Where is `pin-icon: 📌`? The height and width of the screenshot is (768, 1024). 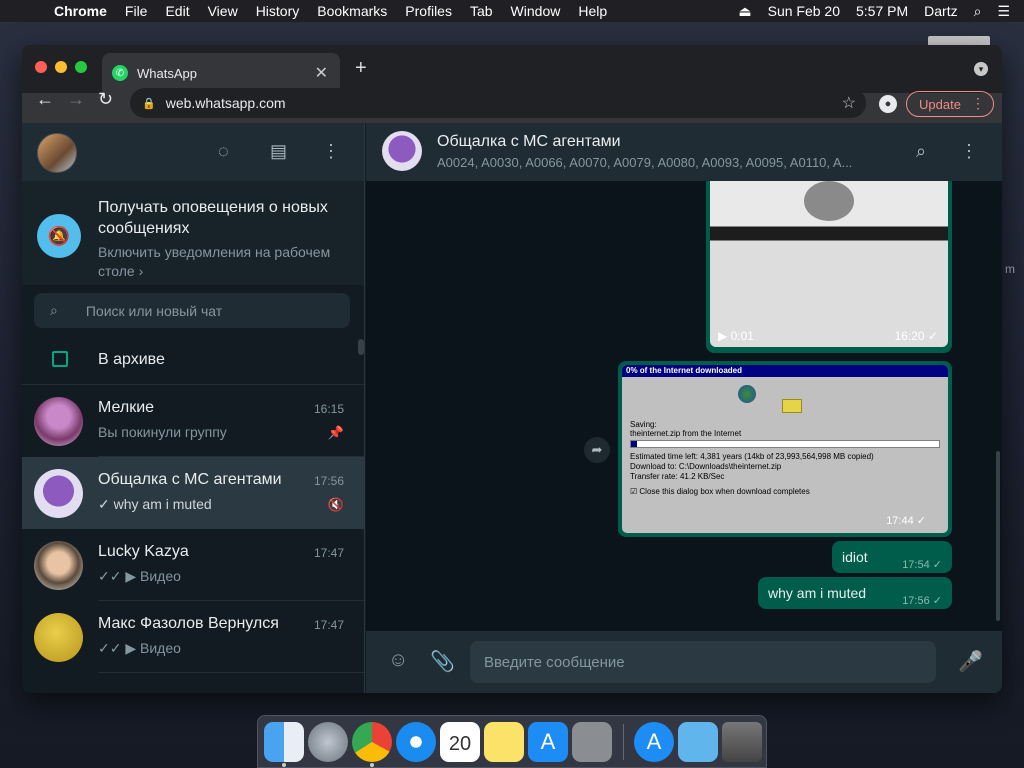
pin-icon: 📌 is located at coordinates (335, 432).